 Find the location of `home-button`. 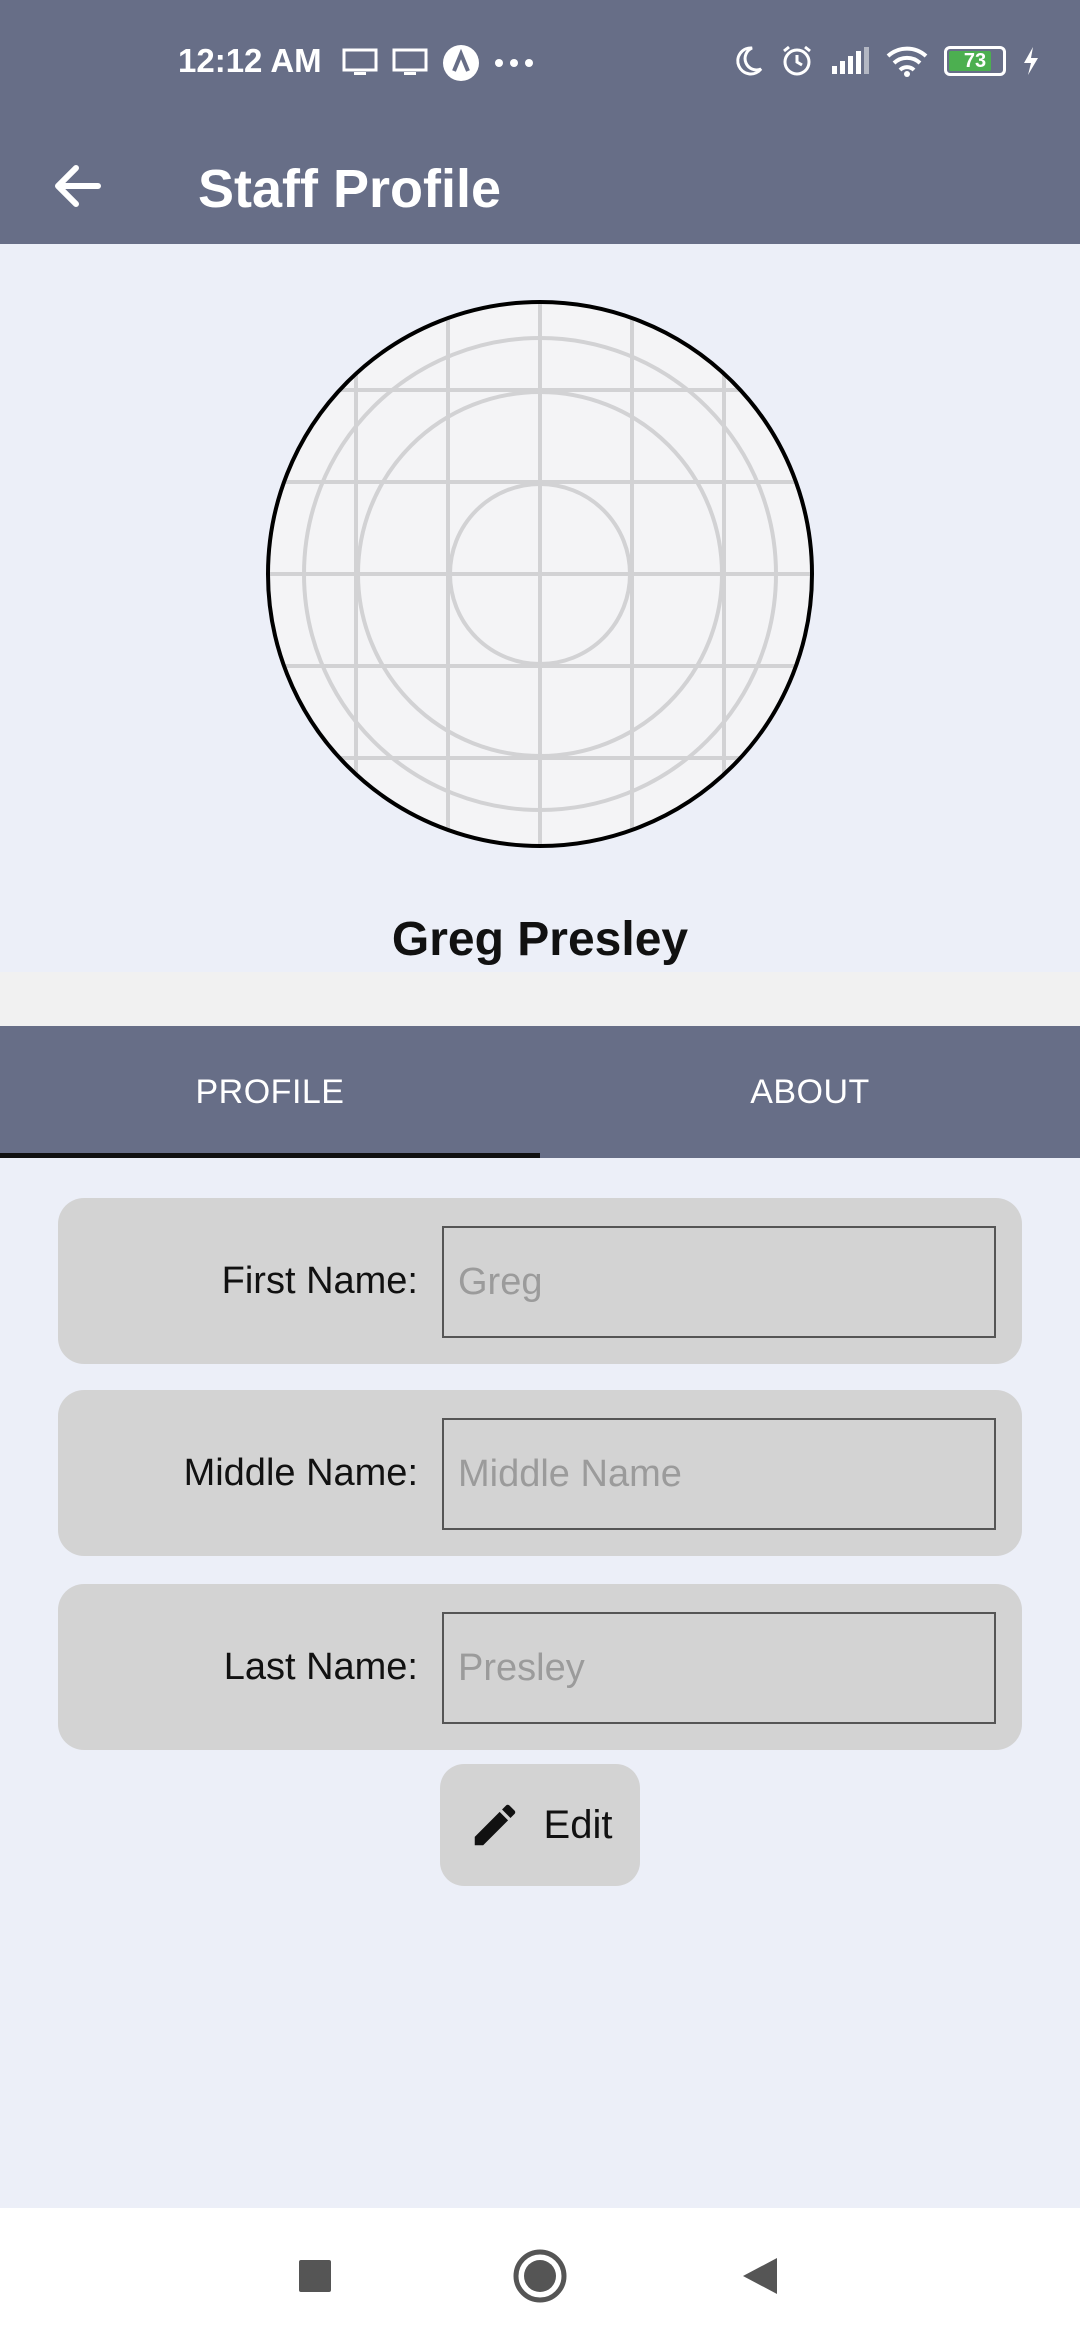

home-button is located at coordinates (540, 2276).